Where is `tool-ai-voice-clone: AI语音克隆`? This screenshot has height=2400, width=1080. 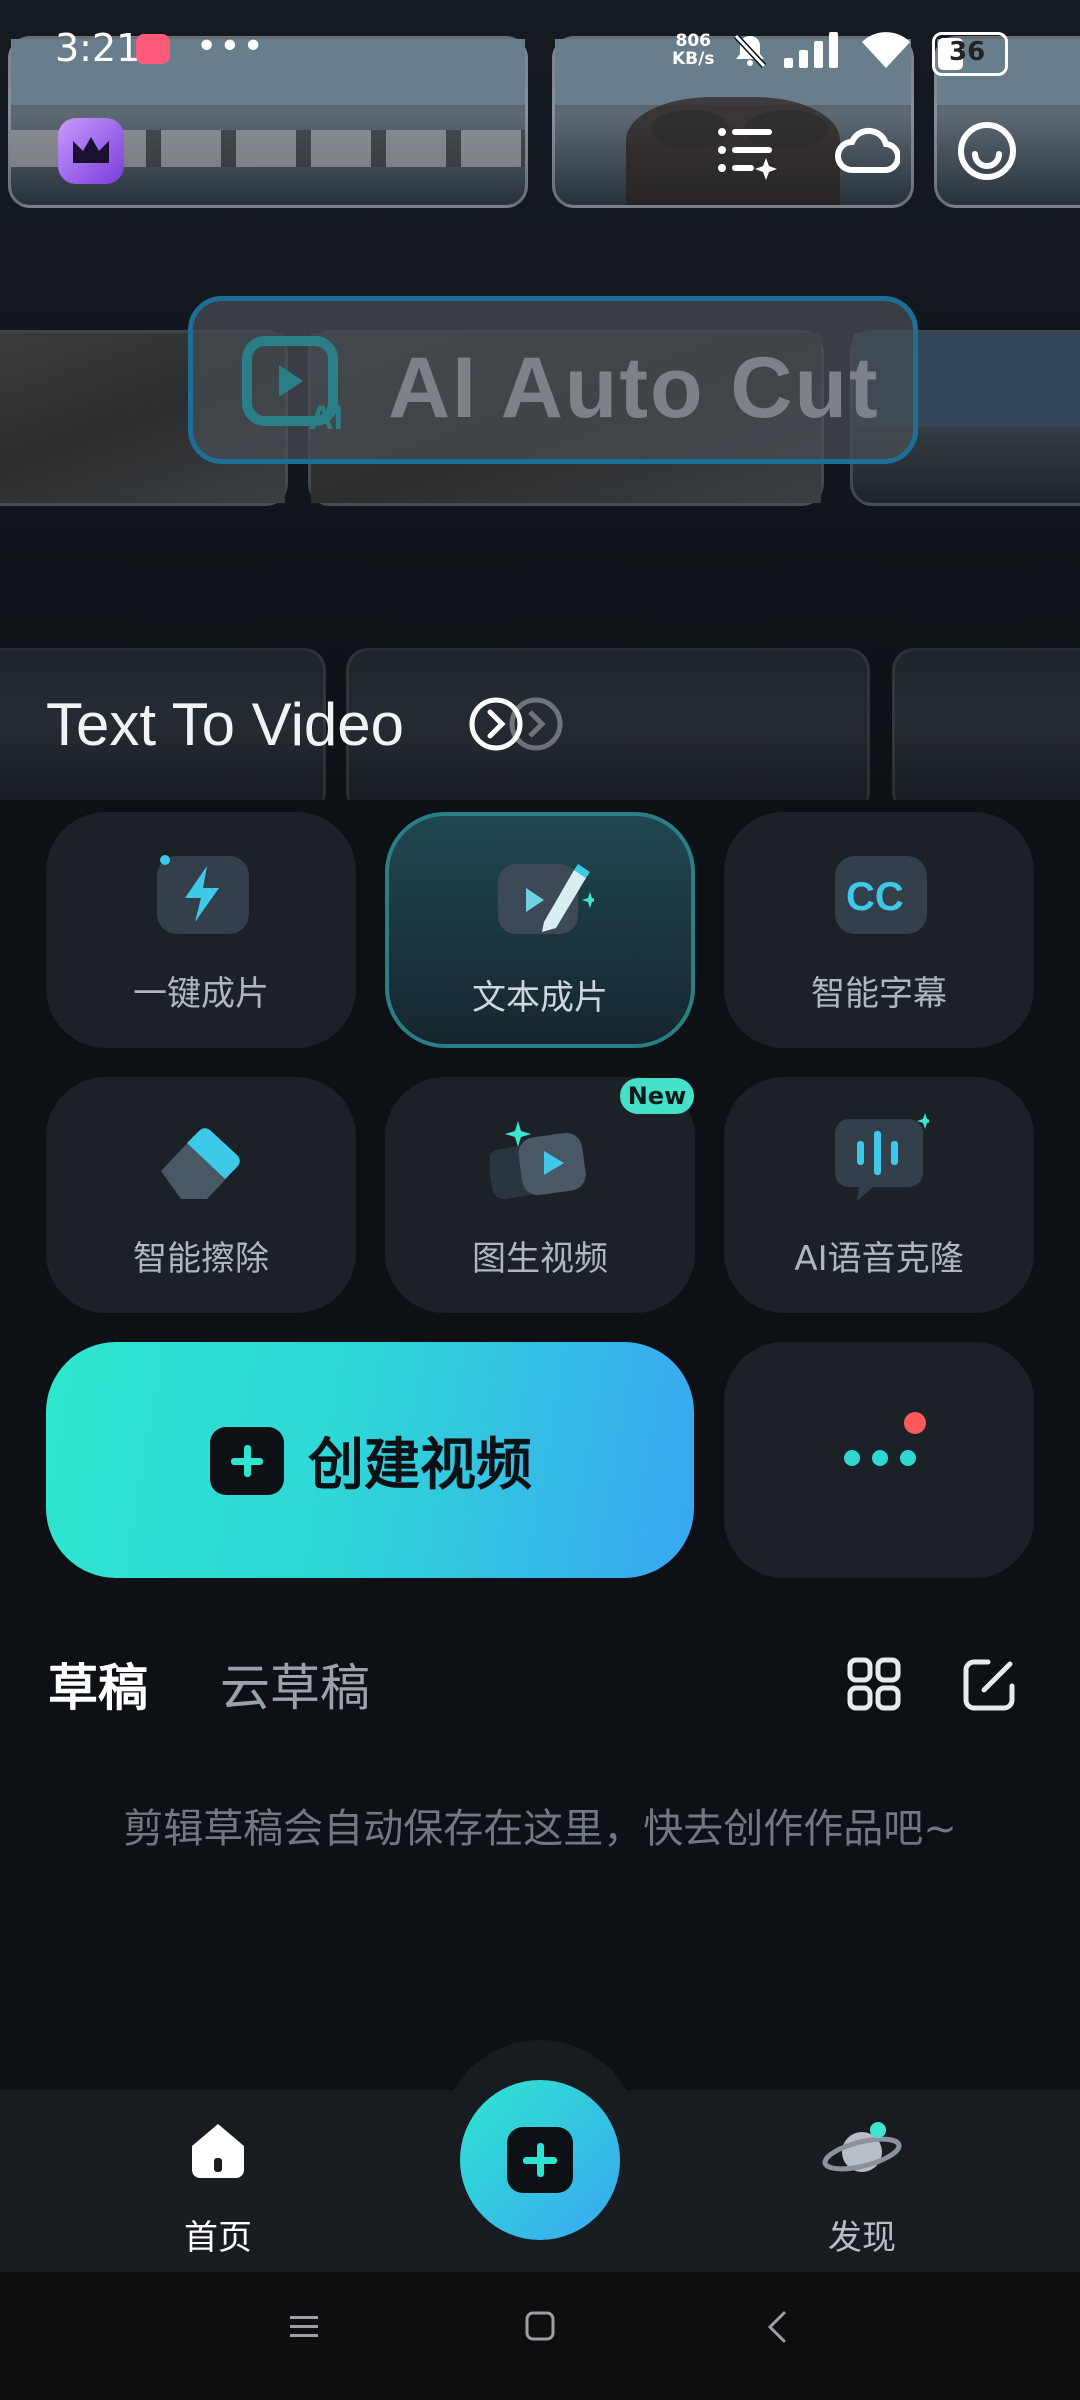 tool-ai-voice-clone: AI语音克隆 is located at coordinates (879, 1195).